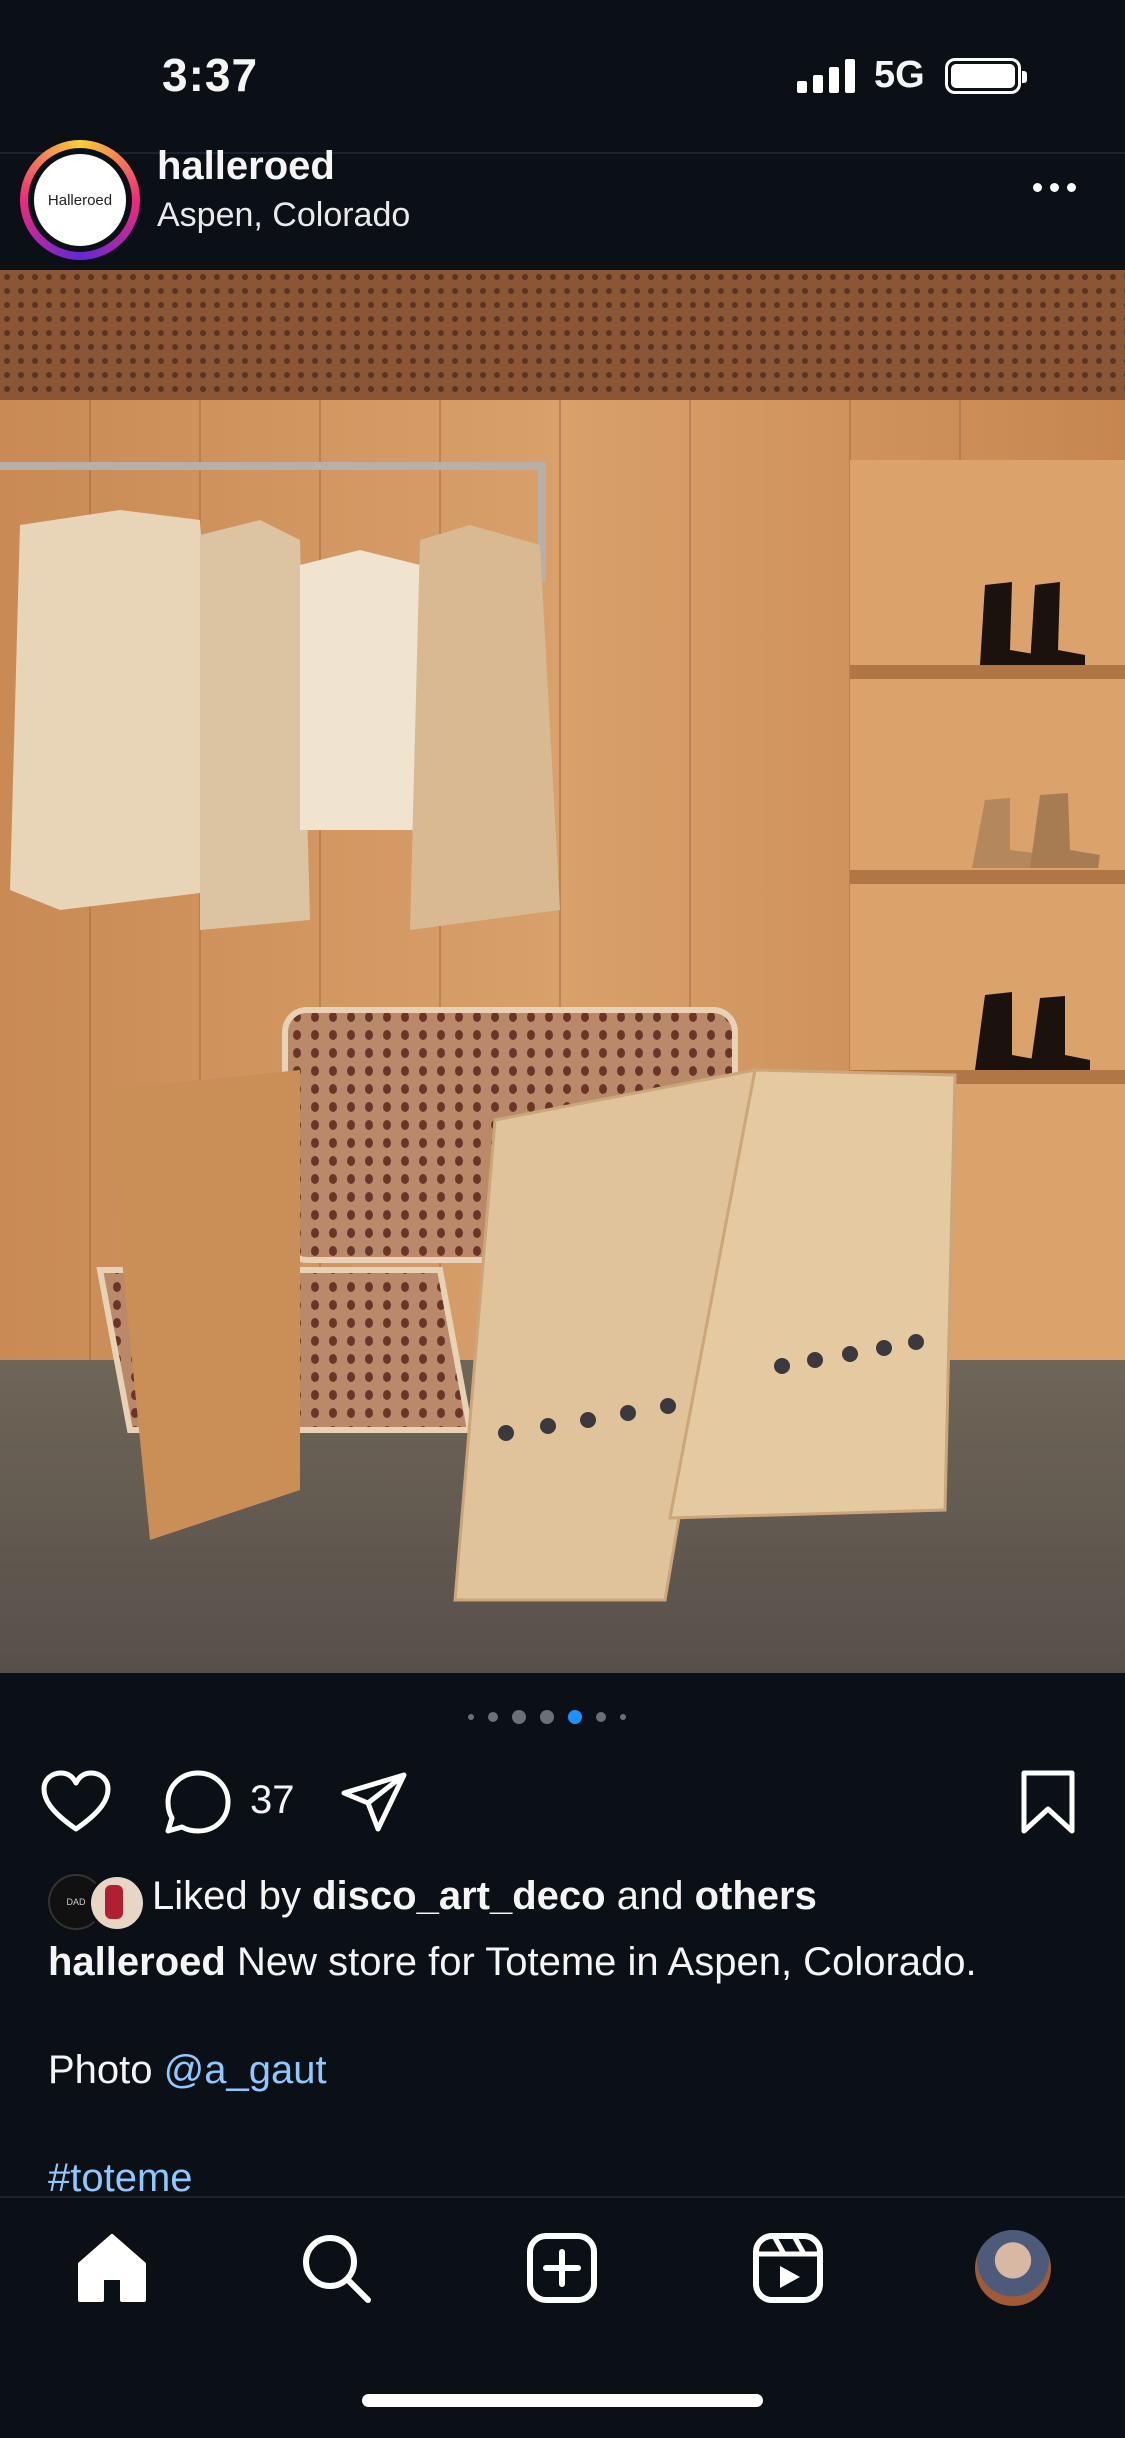 This screenshot has width=1125, height=2438. I want to click on search-icon, so click(336, 2268).